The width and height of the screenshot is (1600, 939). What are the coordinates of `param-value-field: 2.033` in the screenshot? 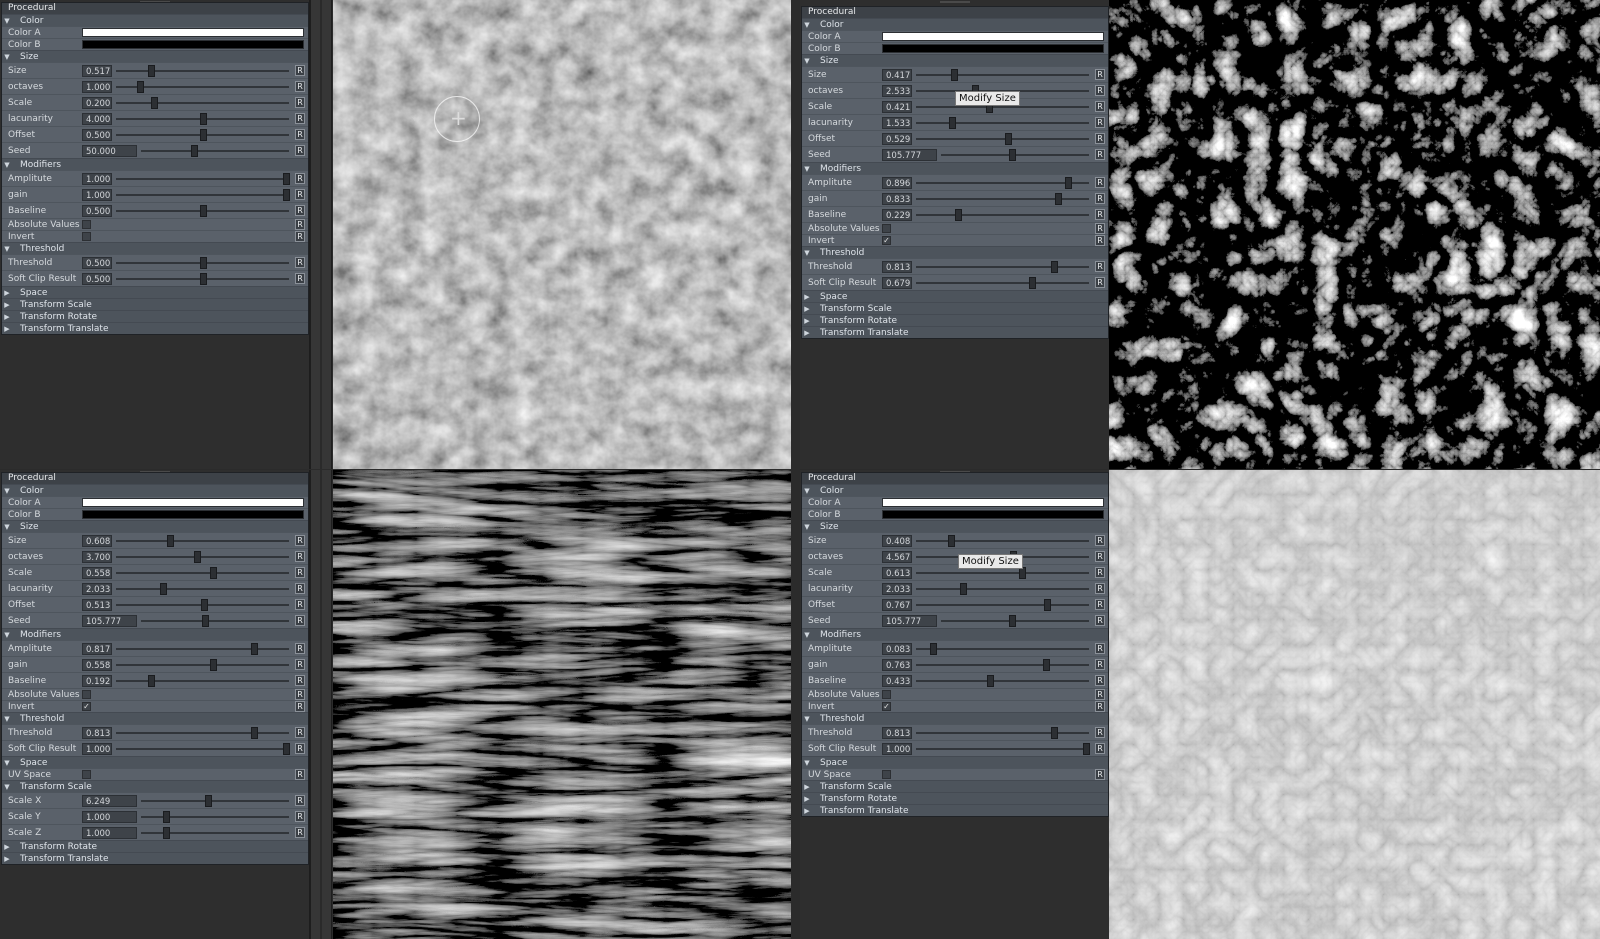 It's located at (897, 588).